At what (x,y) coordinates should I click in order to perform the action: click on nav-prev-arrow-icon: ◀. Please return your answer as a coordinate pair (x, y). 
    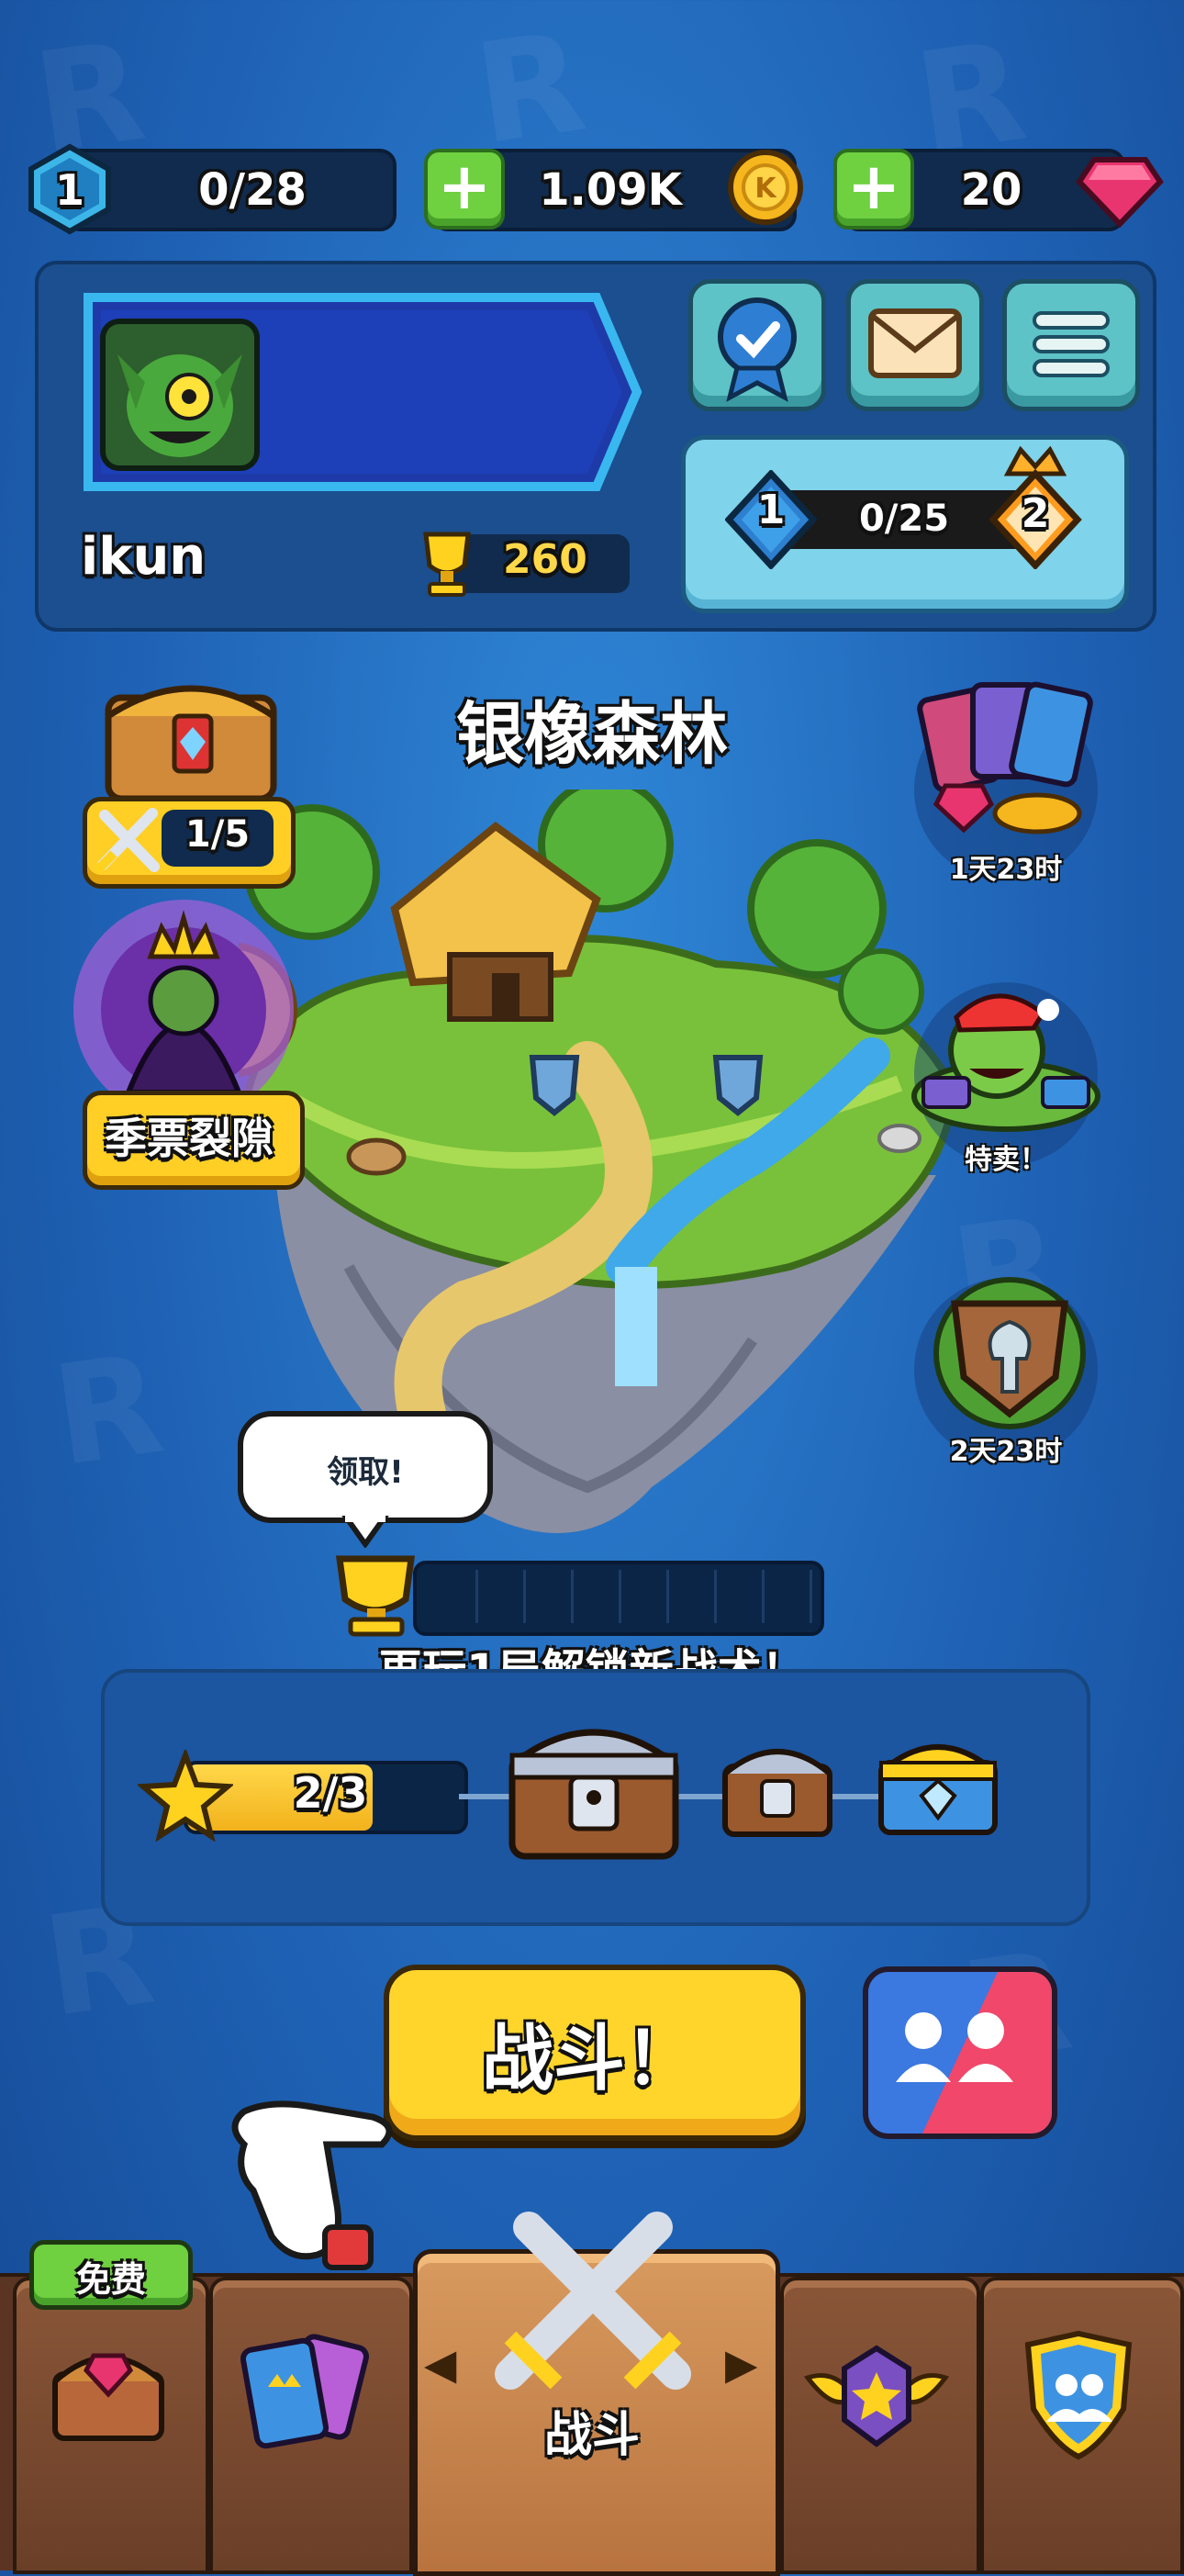
    Looking at the image, I should click on (440, 2364).